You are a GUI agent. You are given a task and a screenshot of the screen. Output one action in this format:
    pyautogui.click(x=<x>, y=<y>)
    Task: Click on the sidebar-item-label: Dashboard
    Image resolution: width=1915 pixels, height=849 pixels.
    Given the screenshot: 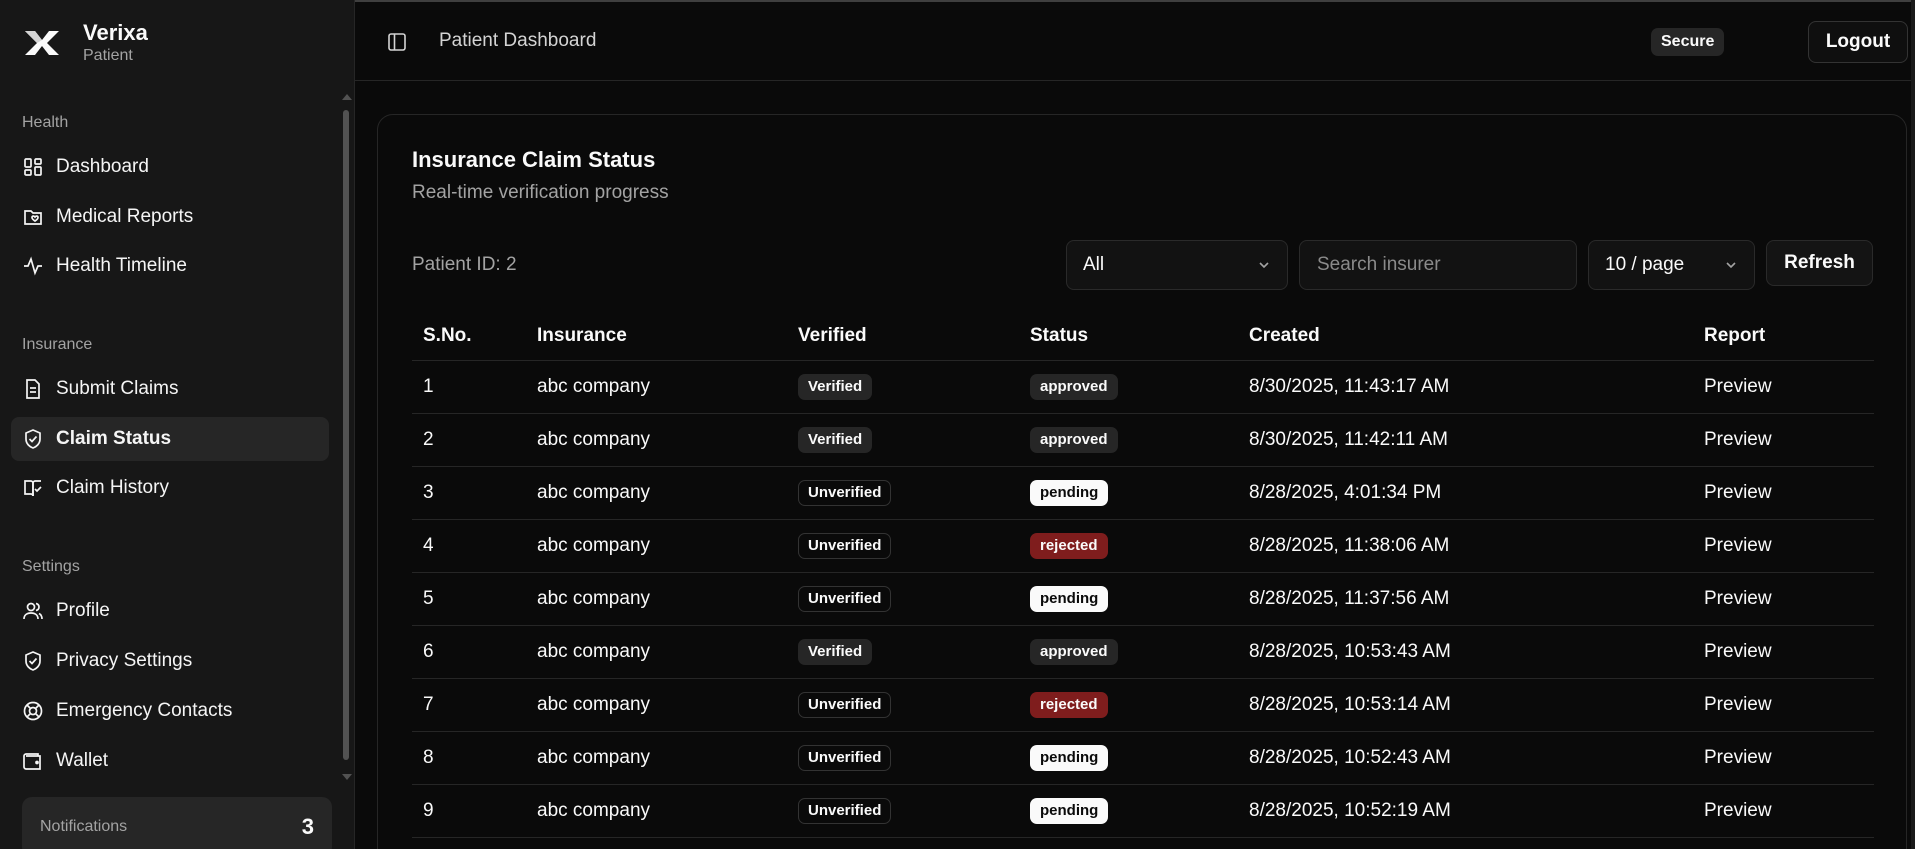 What is the action you would take?
    pyautogui.click(x=102, y=166)
    